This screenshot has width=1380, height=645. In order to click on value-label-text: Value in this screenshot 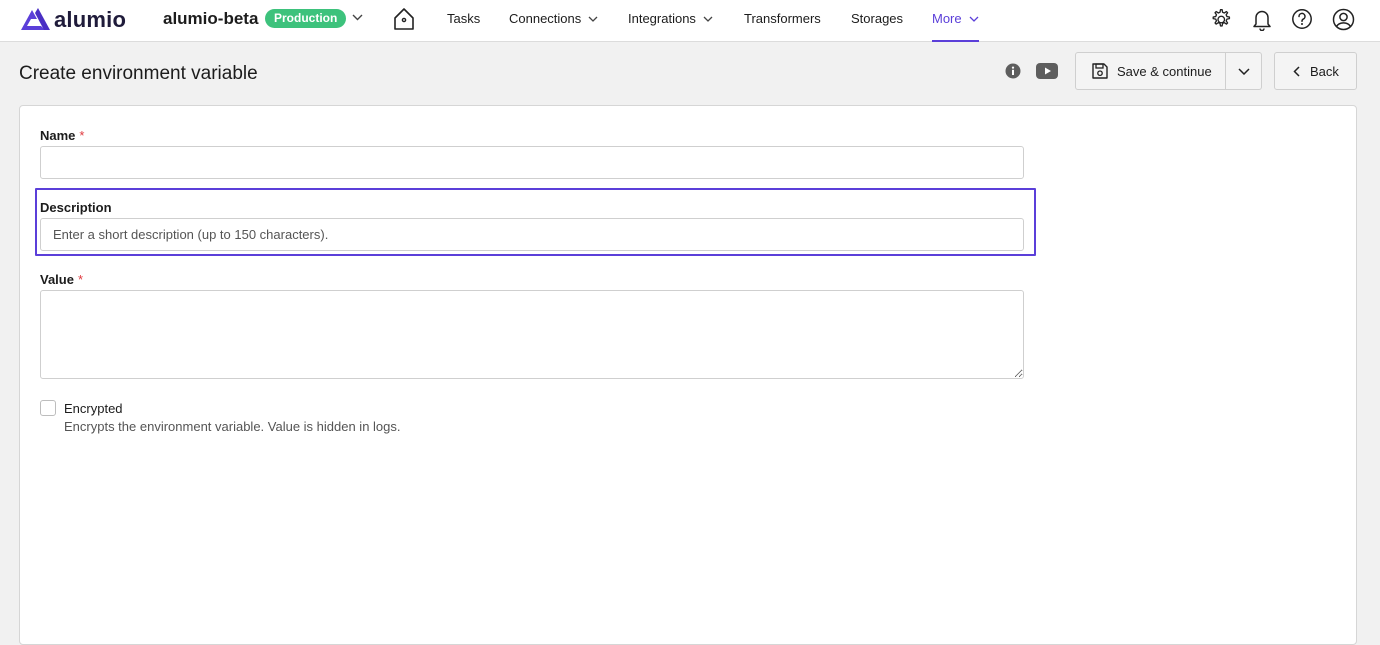, I will do `click(57, 279)`.